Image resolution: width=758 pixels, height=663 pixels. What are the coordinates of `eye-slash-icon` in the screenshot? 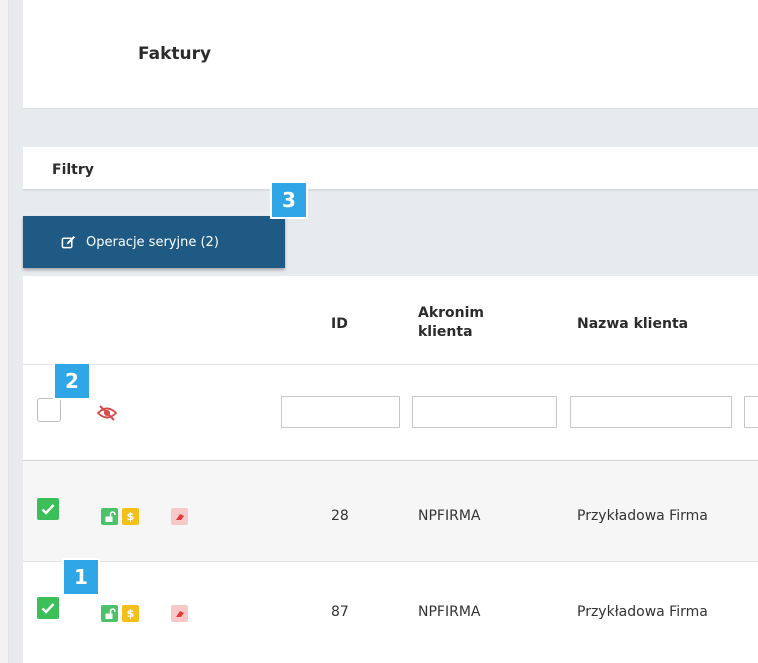 It's located at (107, 415).